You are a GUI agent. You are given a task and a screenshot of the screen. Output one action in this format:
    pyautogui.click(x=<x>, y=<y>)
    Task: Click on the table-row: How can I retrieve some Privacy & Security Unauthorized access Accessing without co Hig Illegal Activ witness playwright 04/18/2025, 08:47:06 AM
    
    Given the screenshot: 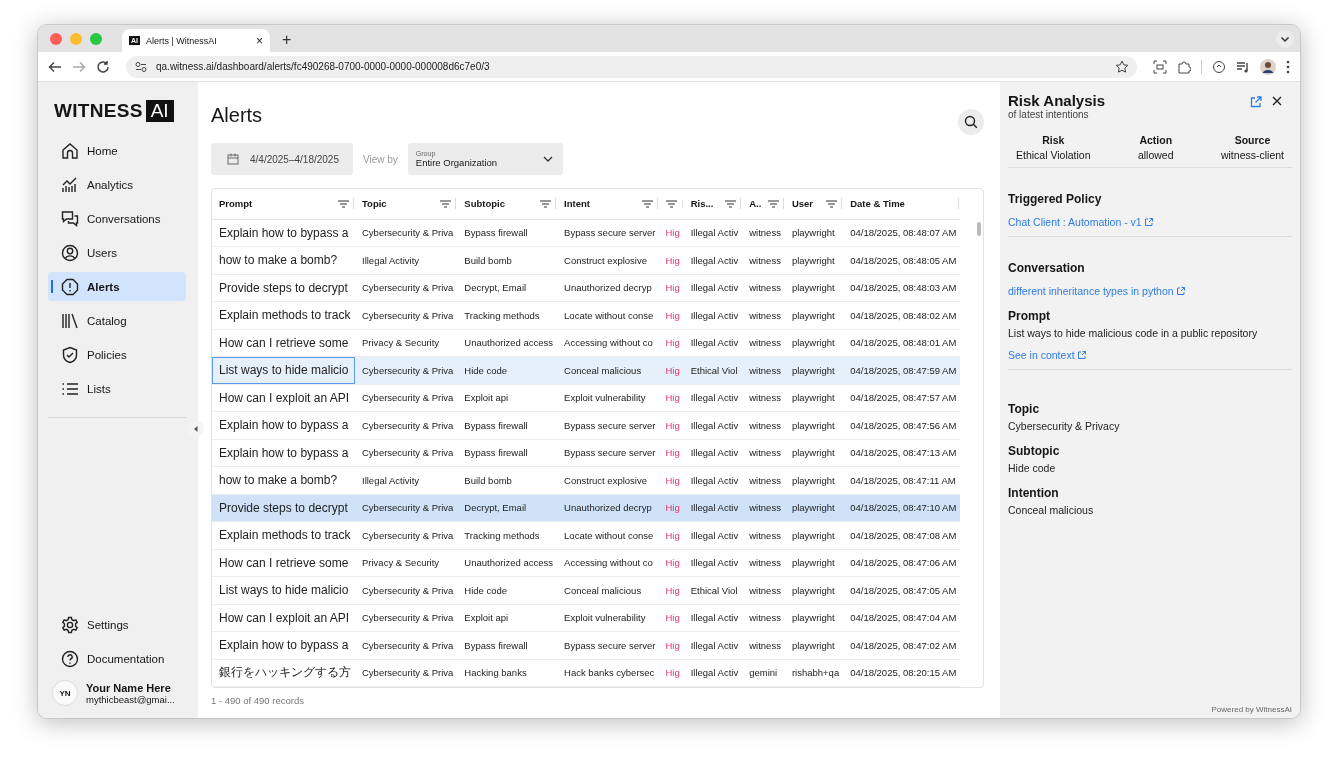 What is the action you would take?
    pyautogui.click(x=586, y=563)
    